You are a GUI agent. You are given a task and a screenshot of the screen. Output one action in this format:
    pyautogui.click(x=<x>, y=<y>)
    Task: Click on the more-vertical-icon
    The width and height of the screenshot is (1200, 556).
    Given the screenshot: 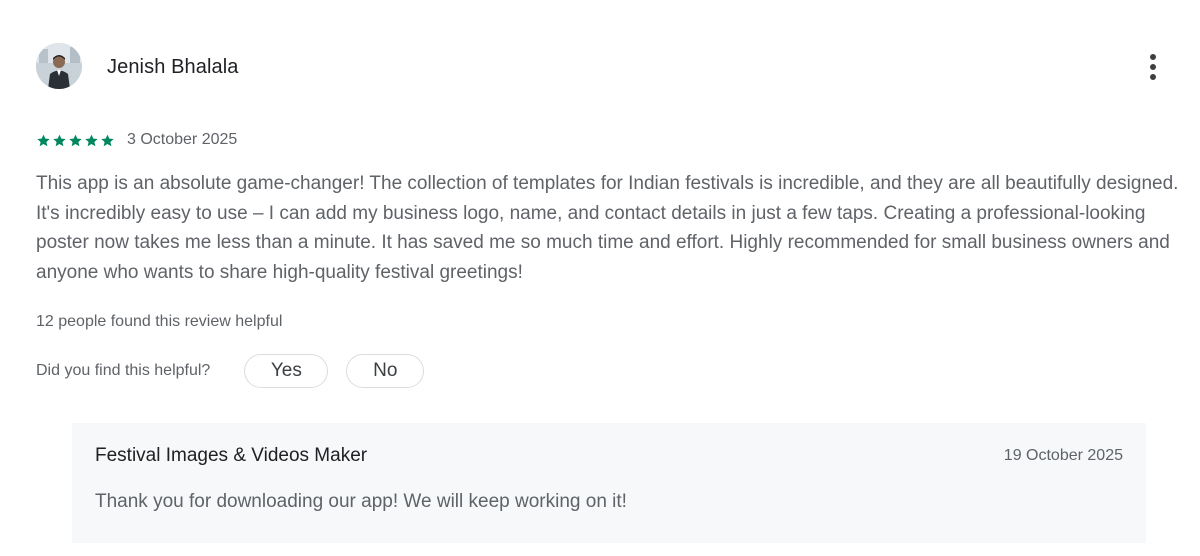 What is the action you would take?
    pyautogui.click(x=1153, y=57)
    